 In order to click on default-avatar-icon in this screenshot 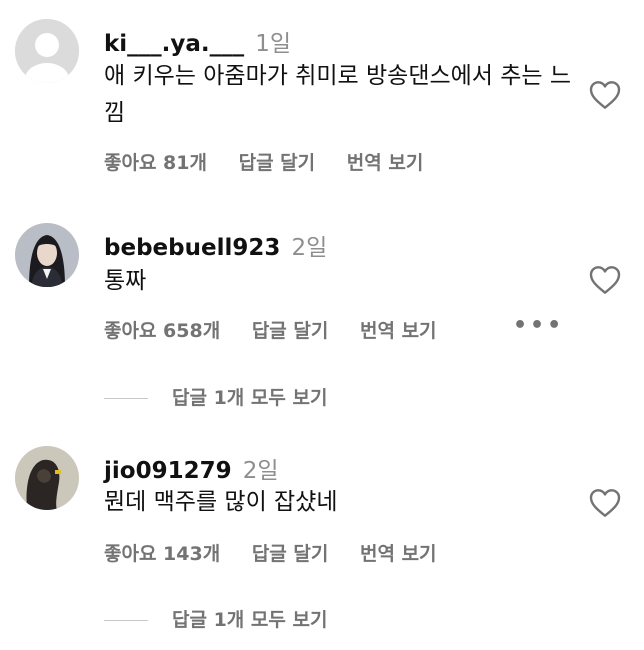, I will do `click(47, 51)`.